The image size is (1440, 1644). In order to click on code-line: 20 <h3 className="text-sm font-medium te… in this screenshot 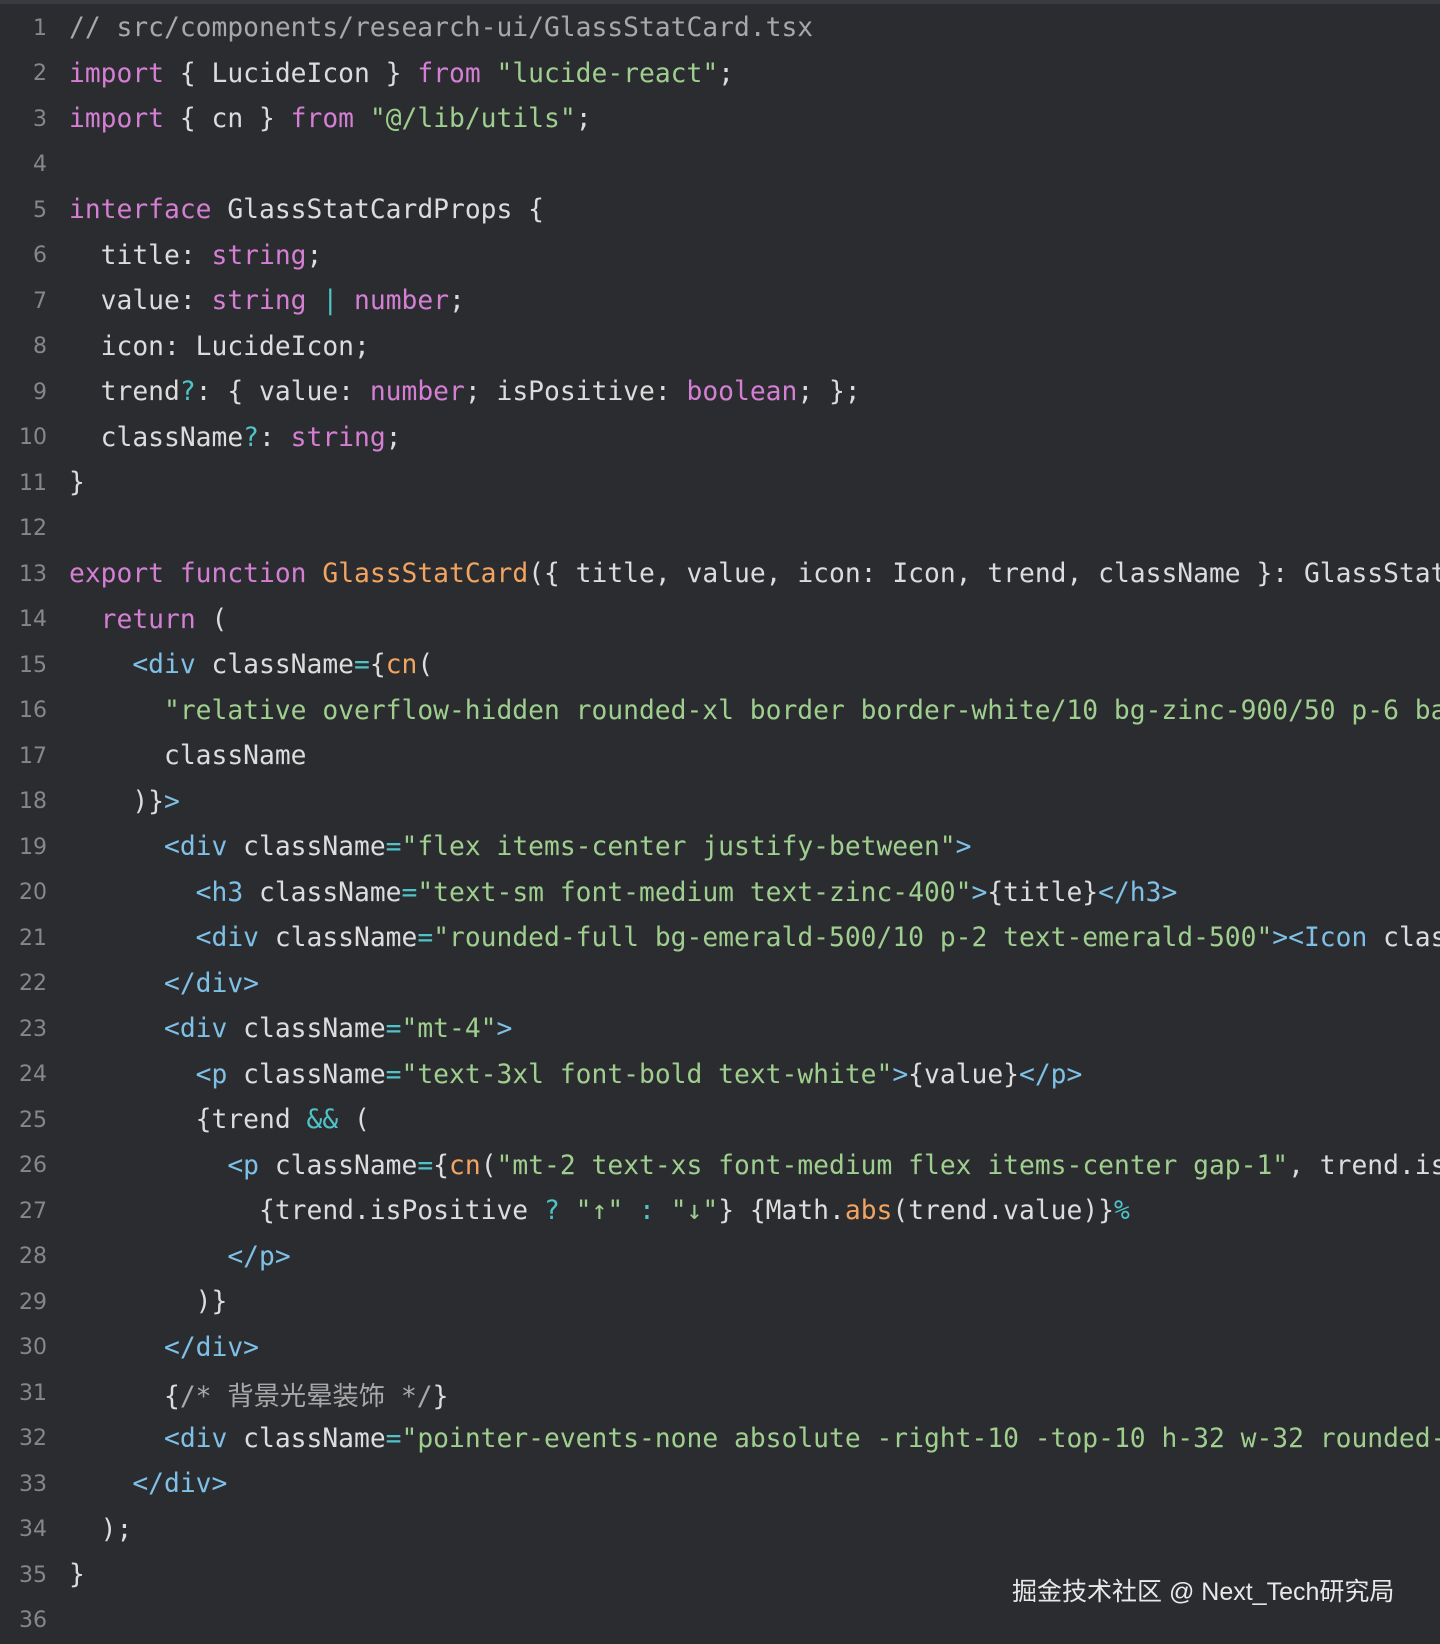, I will do `click(720, 893)`.